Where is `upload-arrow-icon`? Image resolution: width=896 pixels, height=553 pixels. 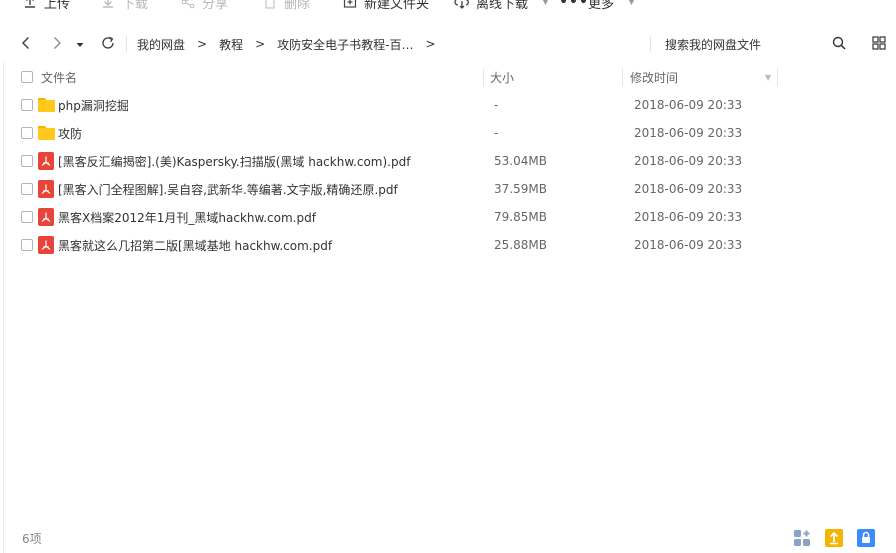
upload-arrow-icon is located at coordinates (834, 539).